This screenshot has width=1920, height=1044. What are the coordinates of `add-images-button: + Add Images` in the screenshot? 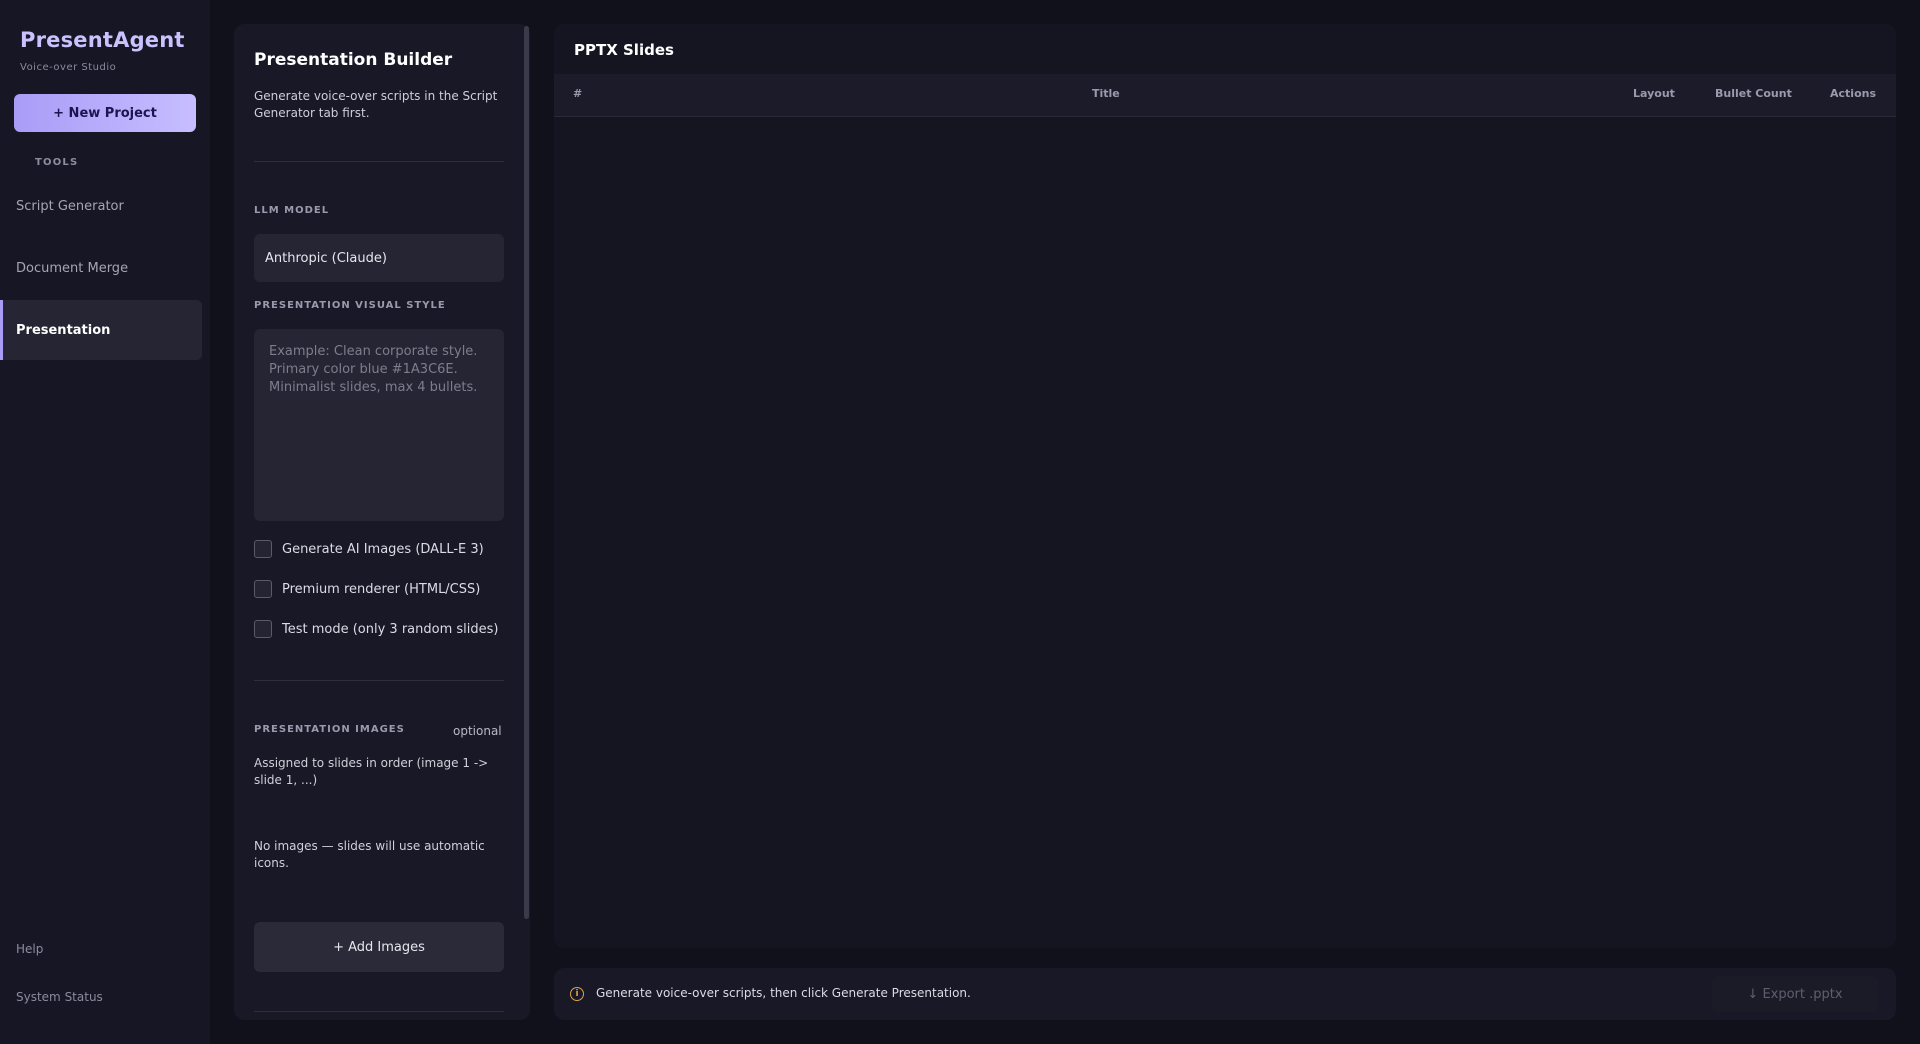 It's located at (379, 947).